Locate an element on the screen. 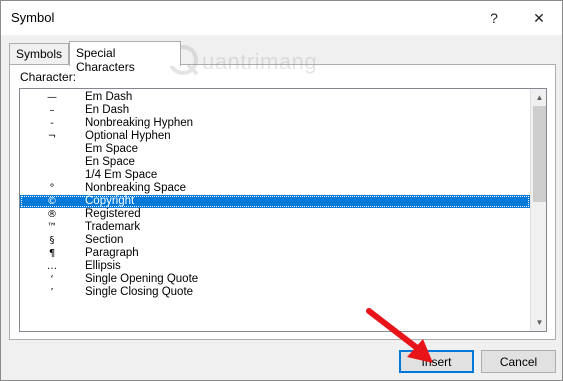  title-bar: Symbol ? ✕ is located at coordinates (281, 18).